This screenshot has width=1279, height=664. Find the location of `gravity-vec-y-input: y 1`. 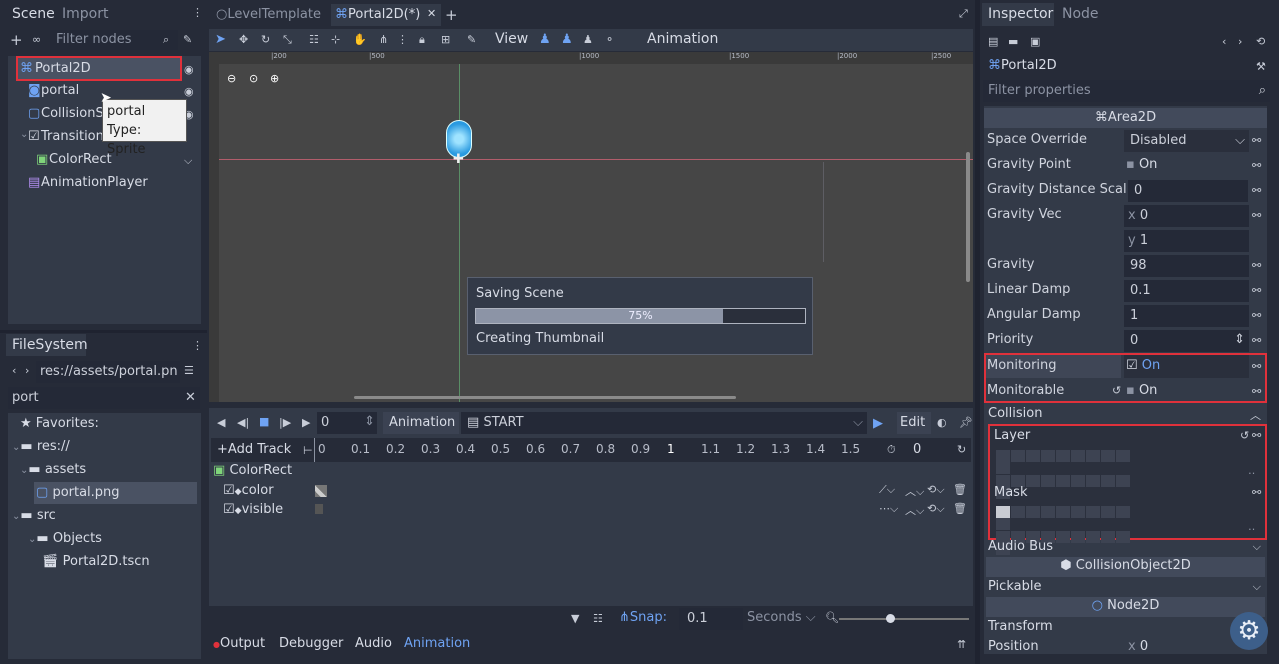

gravity-vec-y-input: y 1 is located at coordinates (1186, 241).